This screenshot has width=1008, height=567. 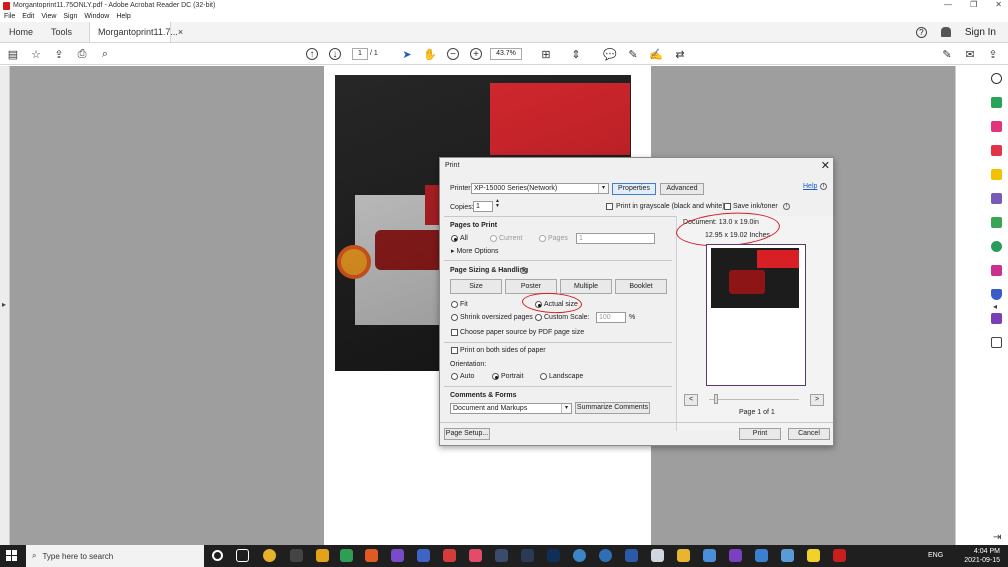 I want to click on hand-tool-icon: ✋, so click(x=430, y=54).